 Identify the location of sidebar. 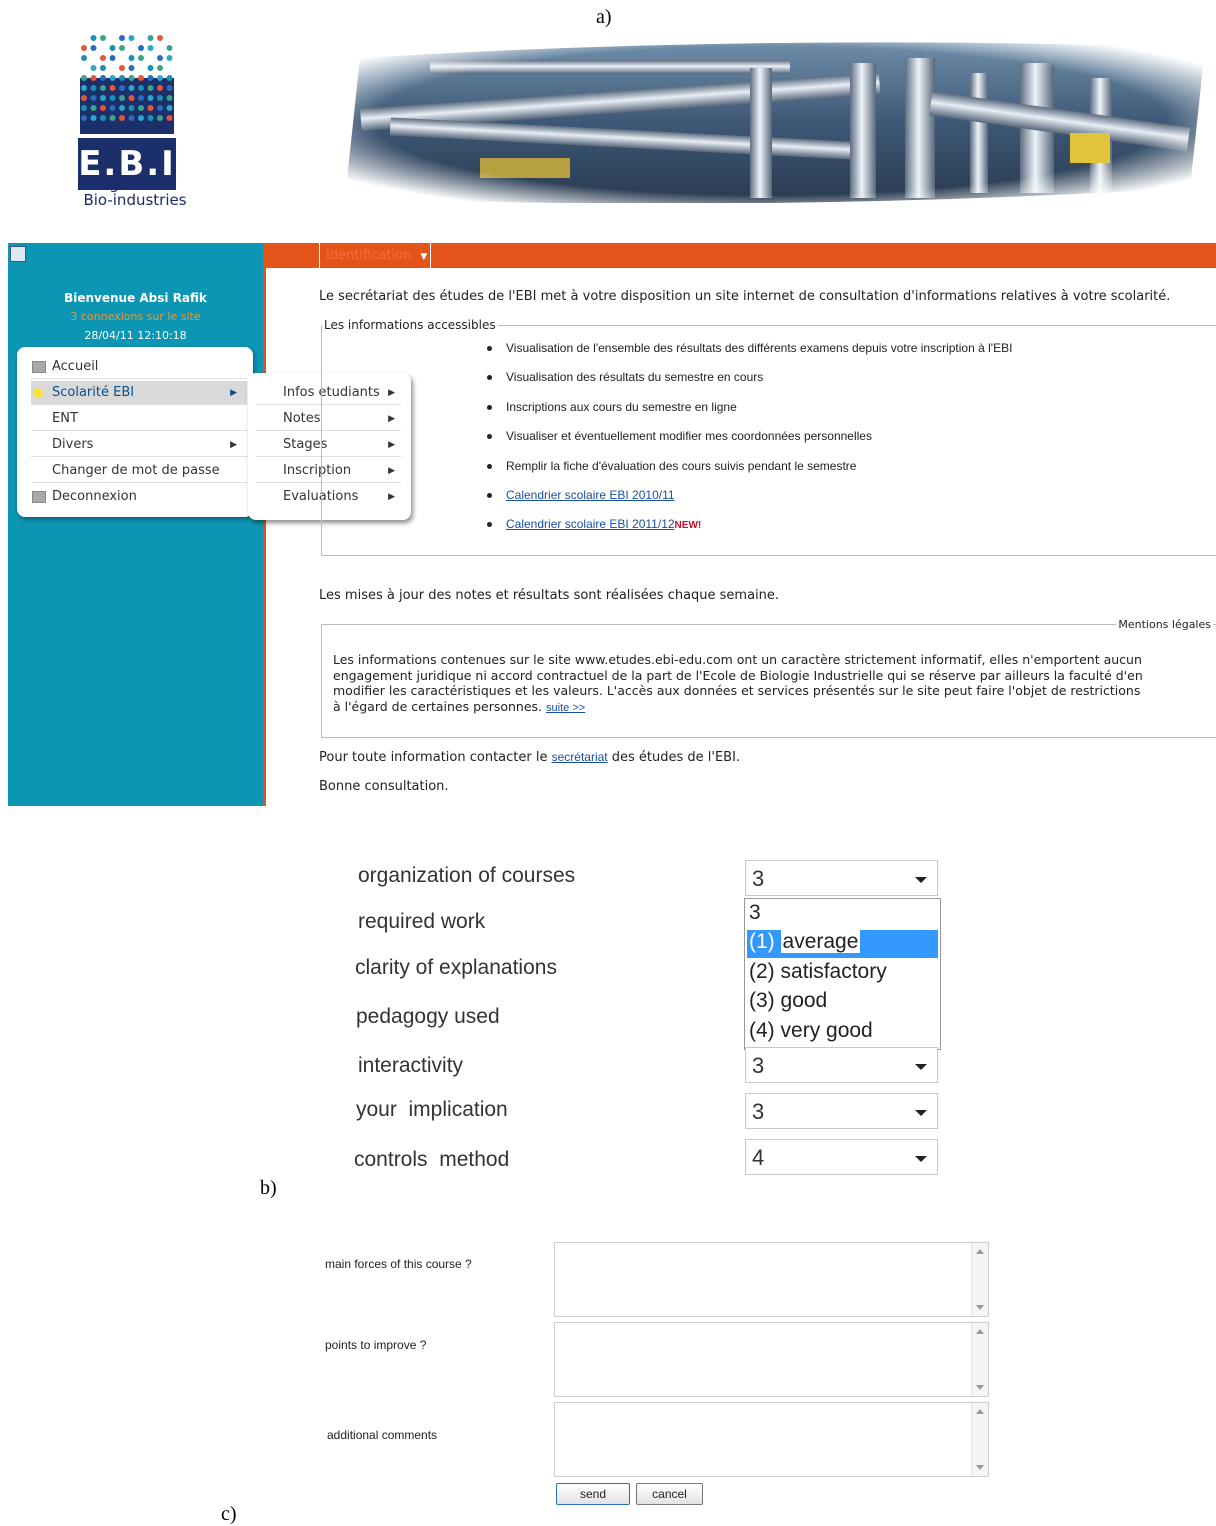
(135, 524).